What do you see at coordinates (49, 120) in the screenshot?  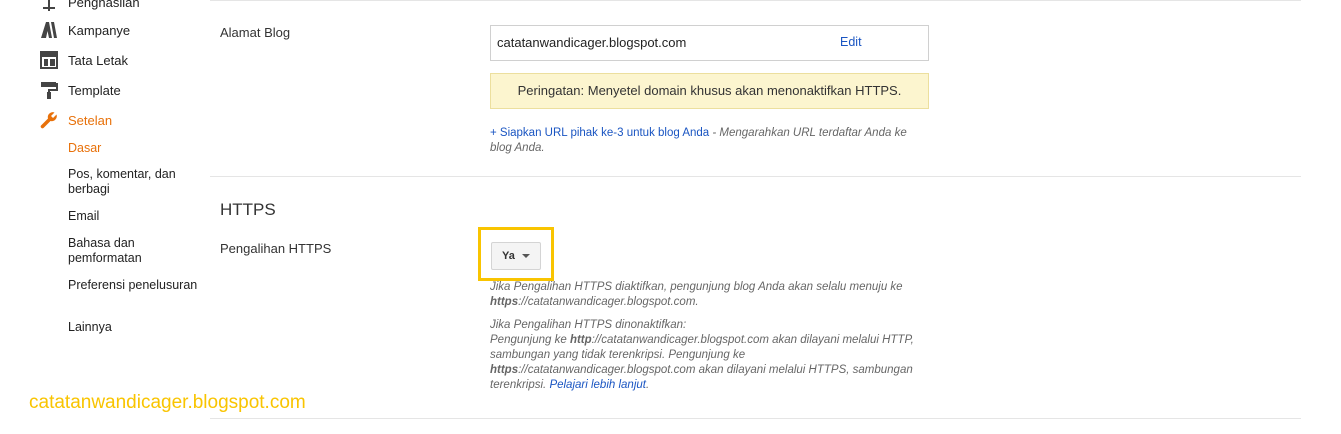 I see `wrench-icon` at bounding box center [49, 120].